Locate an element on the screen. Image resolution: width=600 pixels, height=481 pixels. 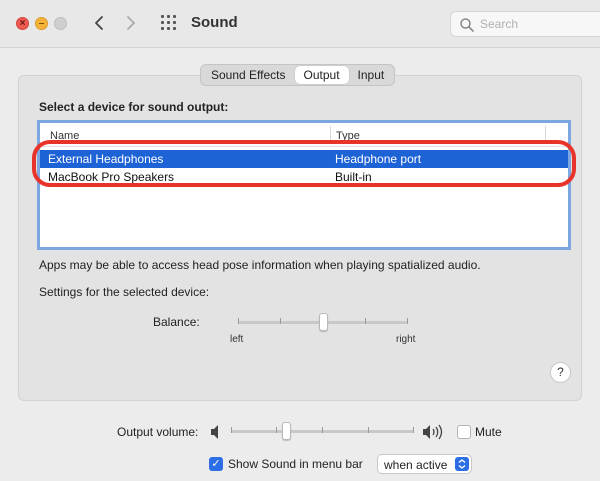
tab-bar: Sound Effects Output Input is located at coordinates (298, 75).